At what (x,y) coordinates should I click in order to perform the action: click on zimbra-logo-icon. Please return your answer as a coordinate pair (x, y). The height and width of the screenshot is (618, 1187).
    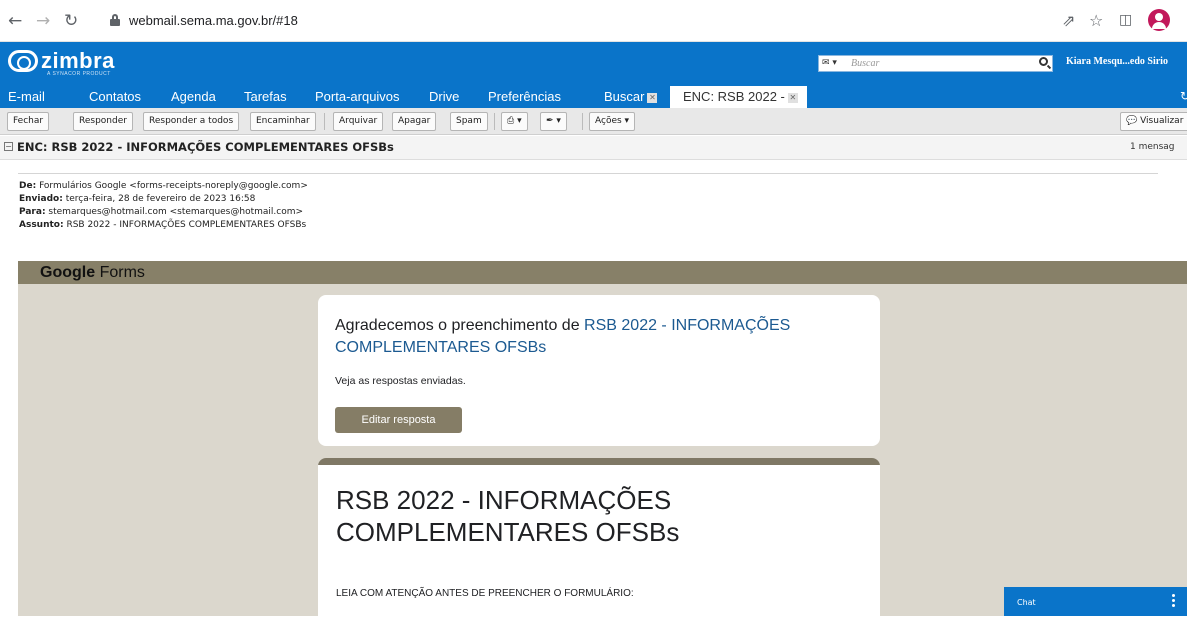
    Looking at the image, I should click on (23, 61).